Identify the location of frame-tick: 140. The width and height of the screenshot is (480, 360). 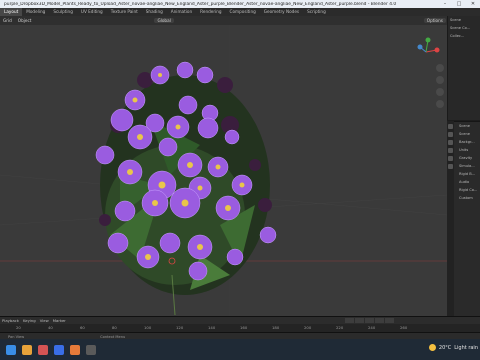
(212, 327).